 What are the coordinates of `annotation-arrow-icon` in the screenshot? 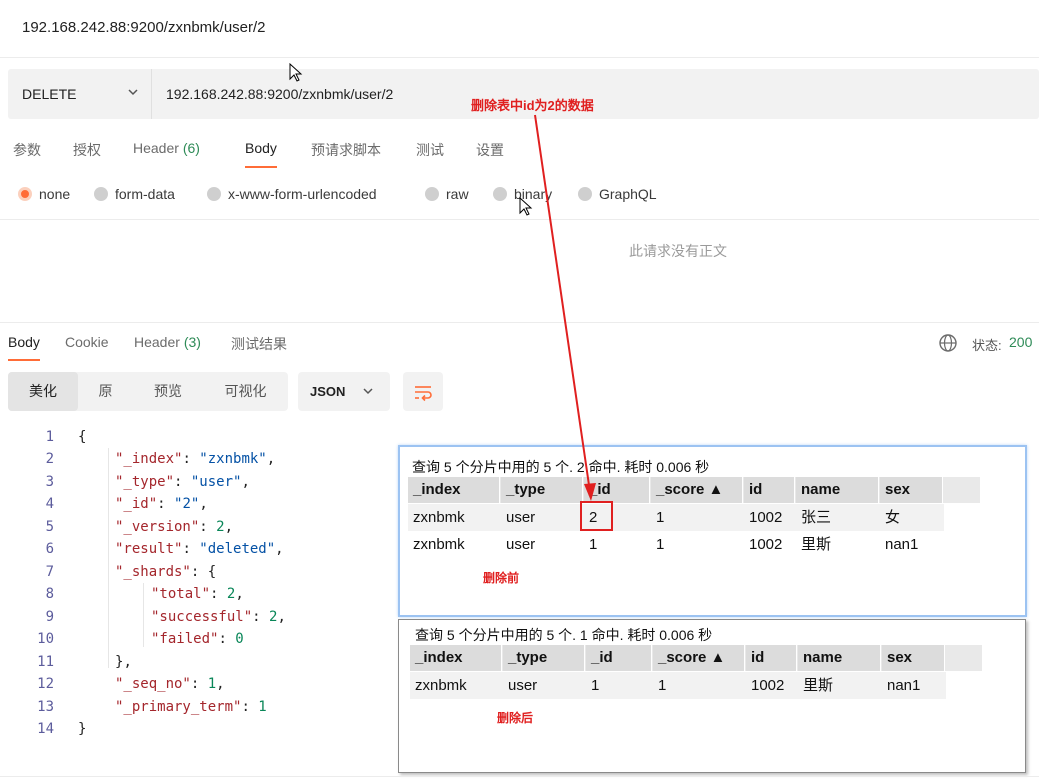 It's located at (565, 307).